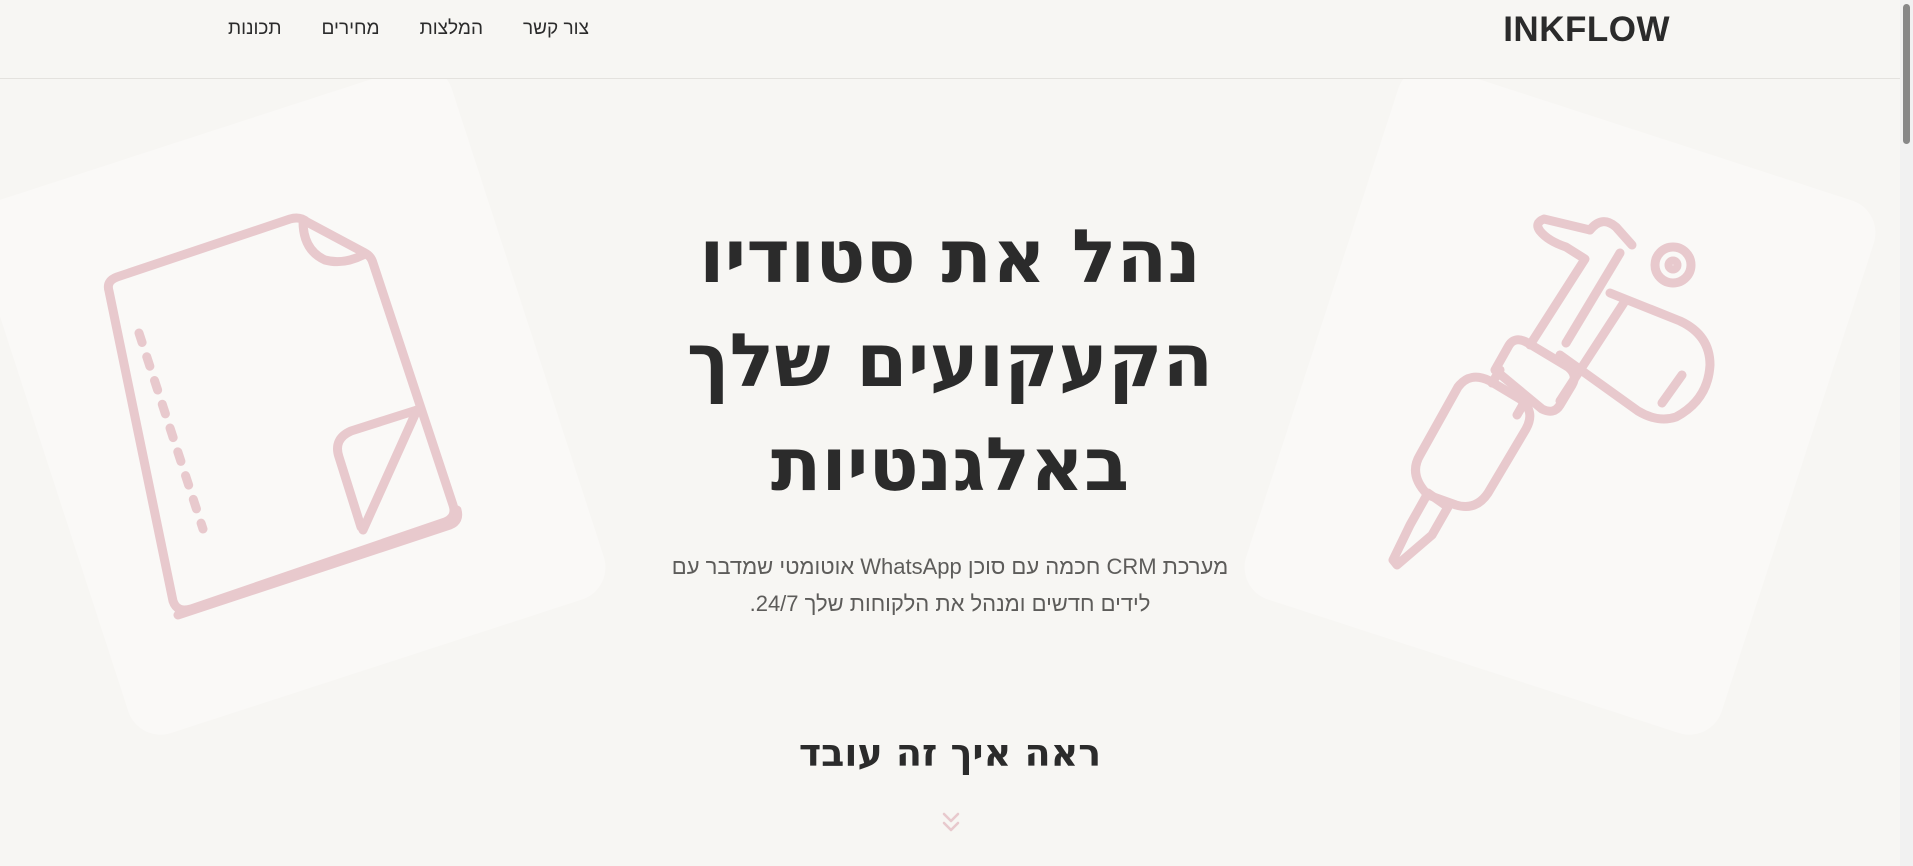  I want to click on logo: INKFLOW, so click(1586, 30).